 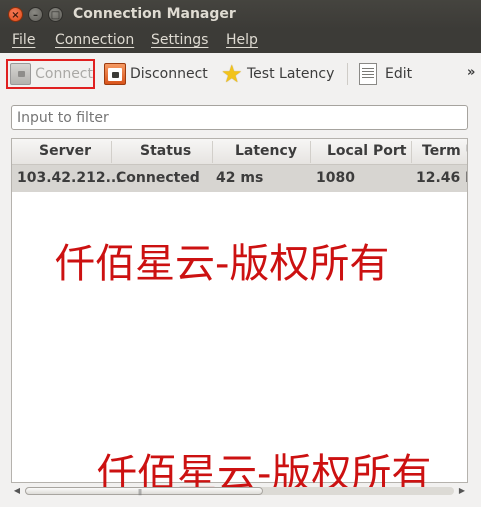 What do you see at coordinates (115, 74) in the screenshot?
I see `disconnect-icon` at bounding box center [115, 74].